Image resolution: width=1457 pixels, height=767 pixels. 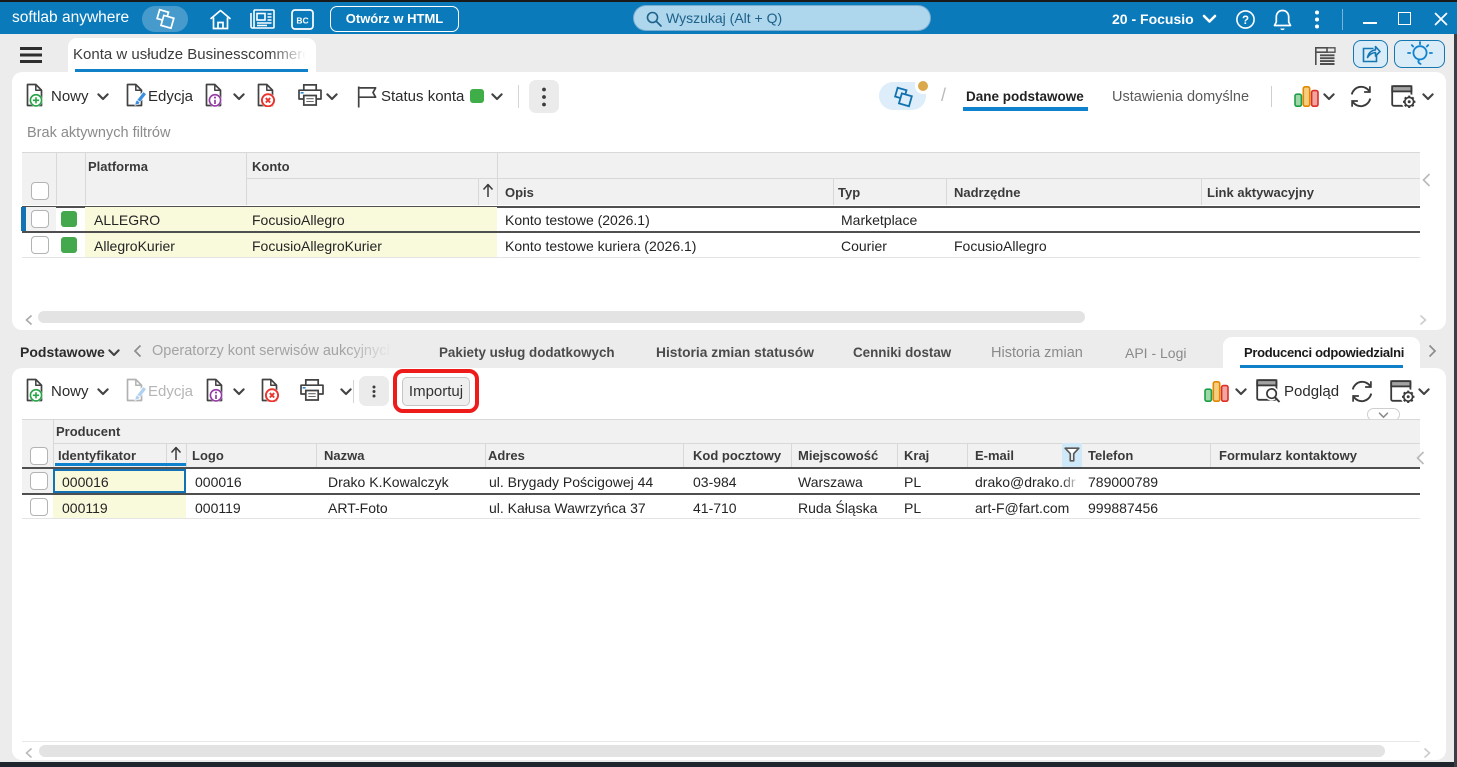 What do you see at coordinates (302, 21) in the screenshot?
I see `svg-text: BC` at bounding box center [302, 21].